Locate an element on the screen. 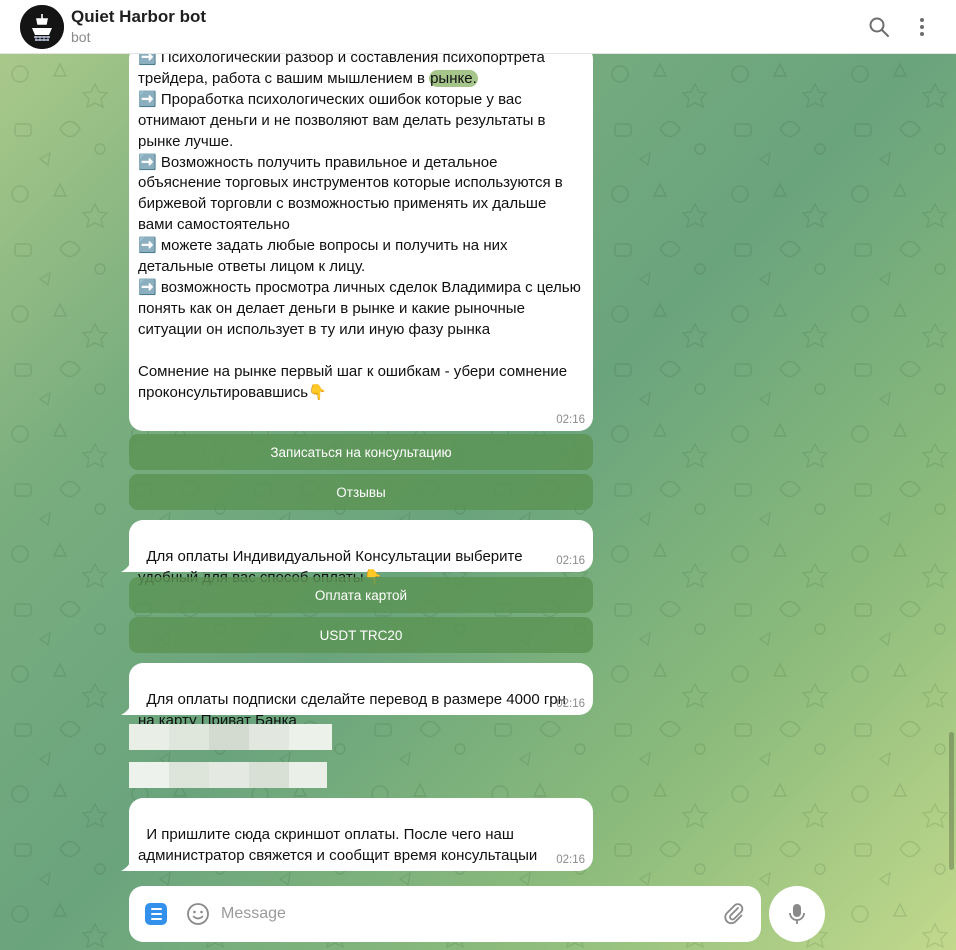 Image resolution: width=956 pixels, height=950 pixels. message-composer is located at coordinates (445, 914).